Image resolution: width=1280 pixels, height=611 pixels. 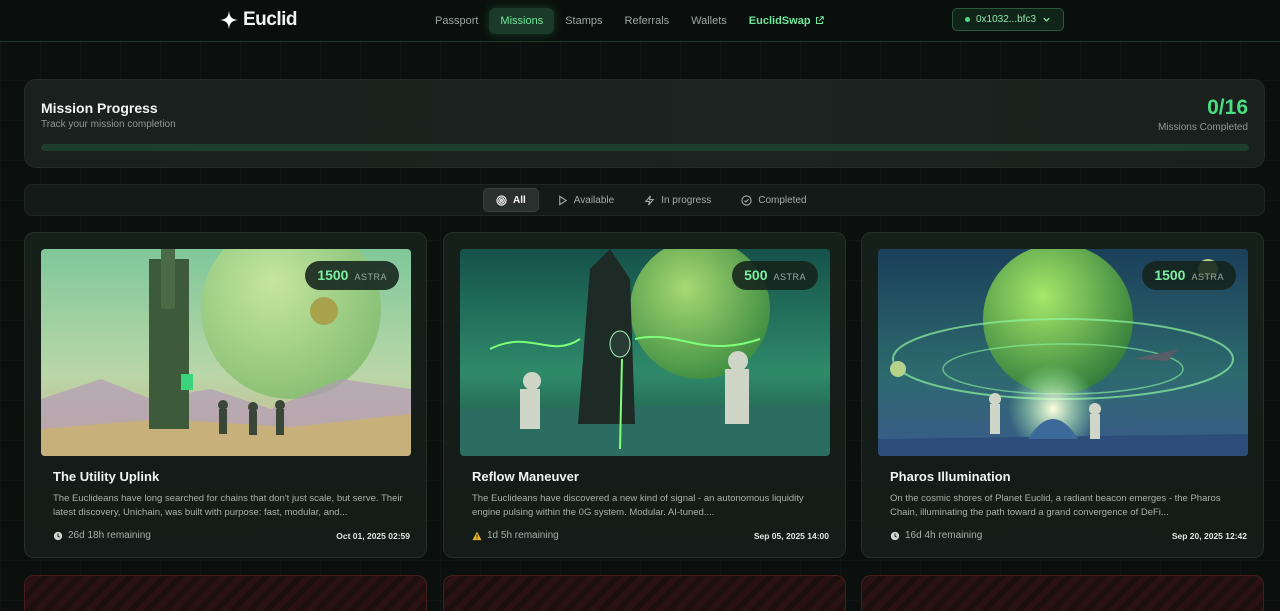 I want to click on progress-subtitle: Track your mission completion, so click(x=108, y=124).